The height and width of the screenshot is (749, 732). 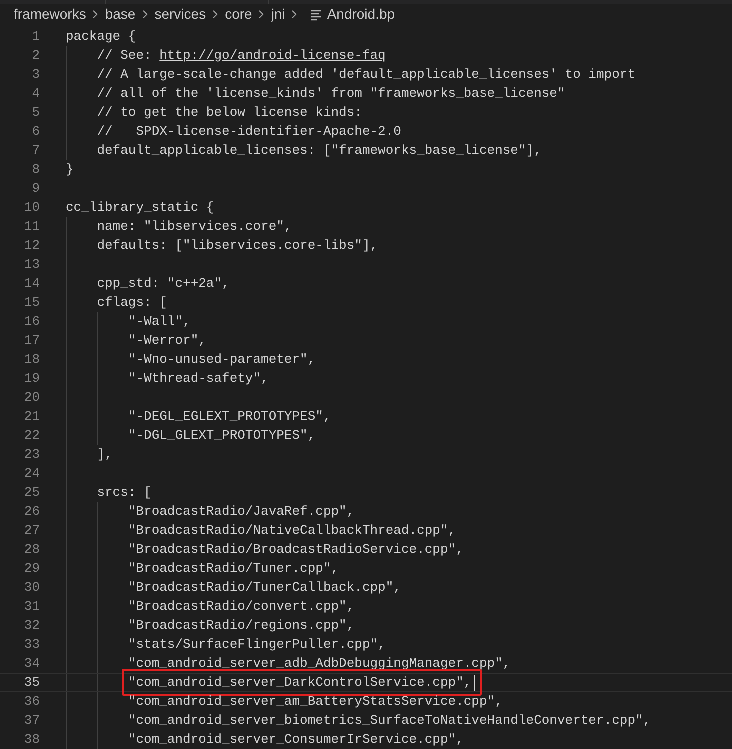 I want to click on line-number: 36, so click(x=31, y=701).